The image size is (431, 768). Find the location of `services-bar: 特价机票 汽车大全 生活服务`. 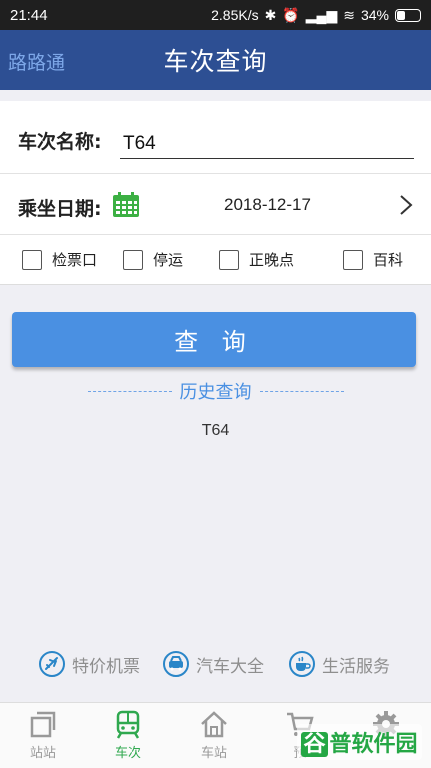

services-bar: 特价机票 汽车大全 生活服务 is located at coordinates (215, 666).